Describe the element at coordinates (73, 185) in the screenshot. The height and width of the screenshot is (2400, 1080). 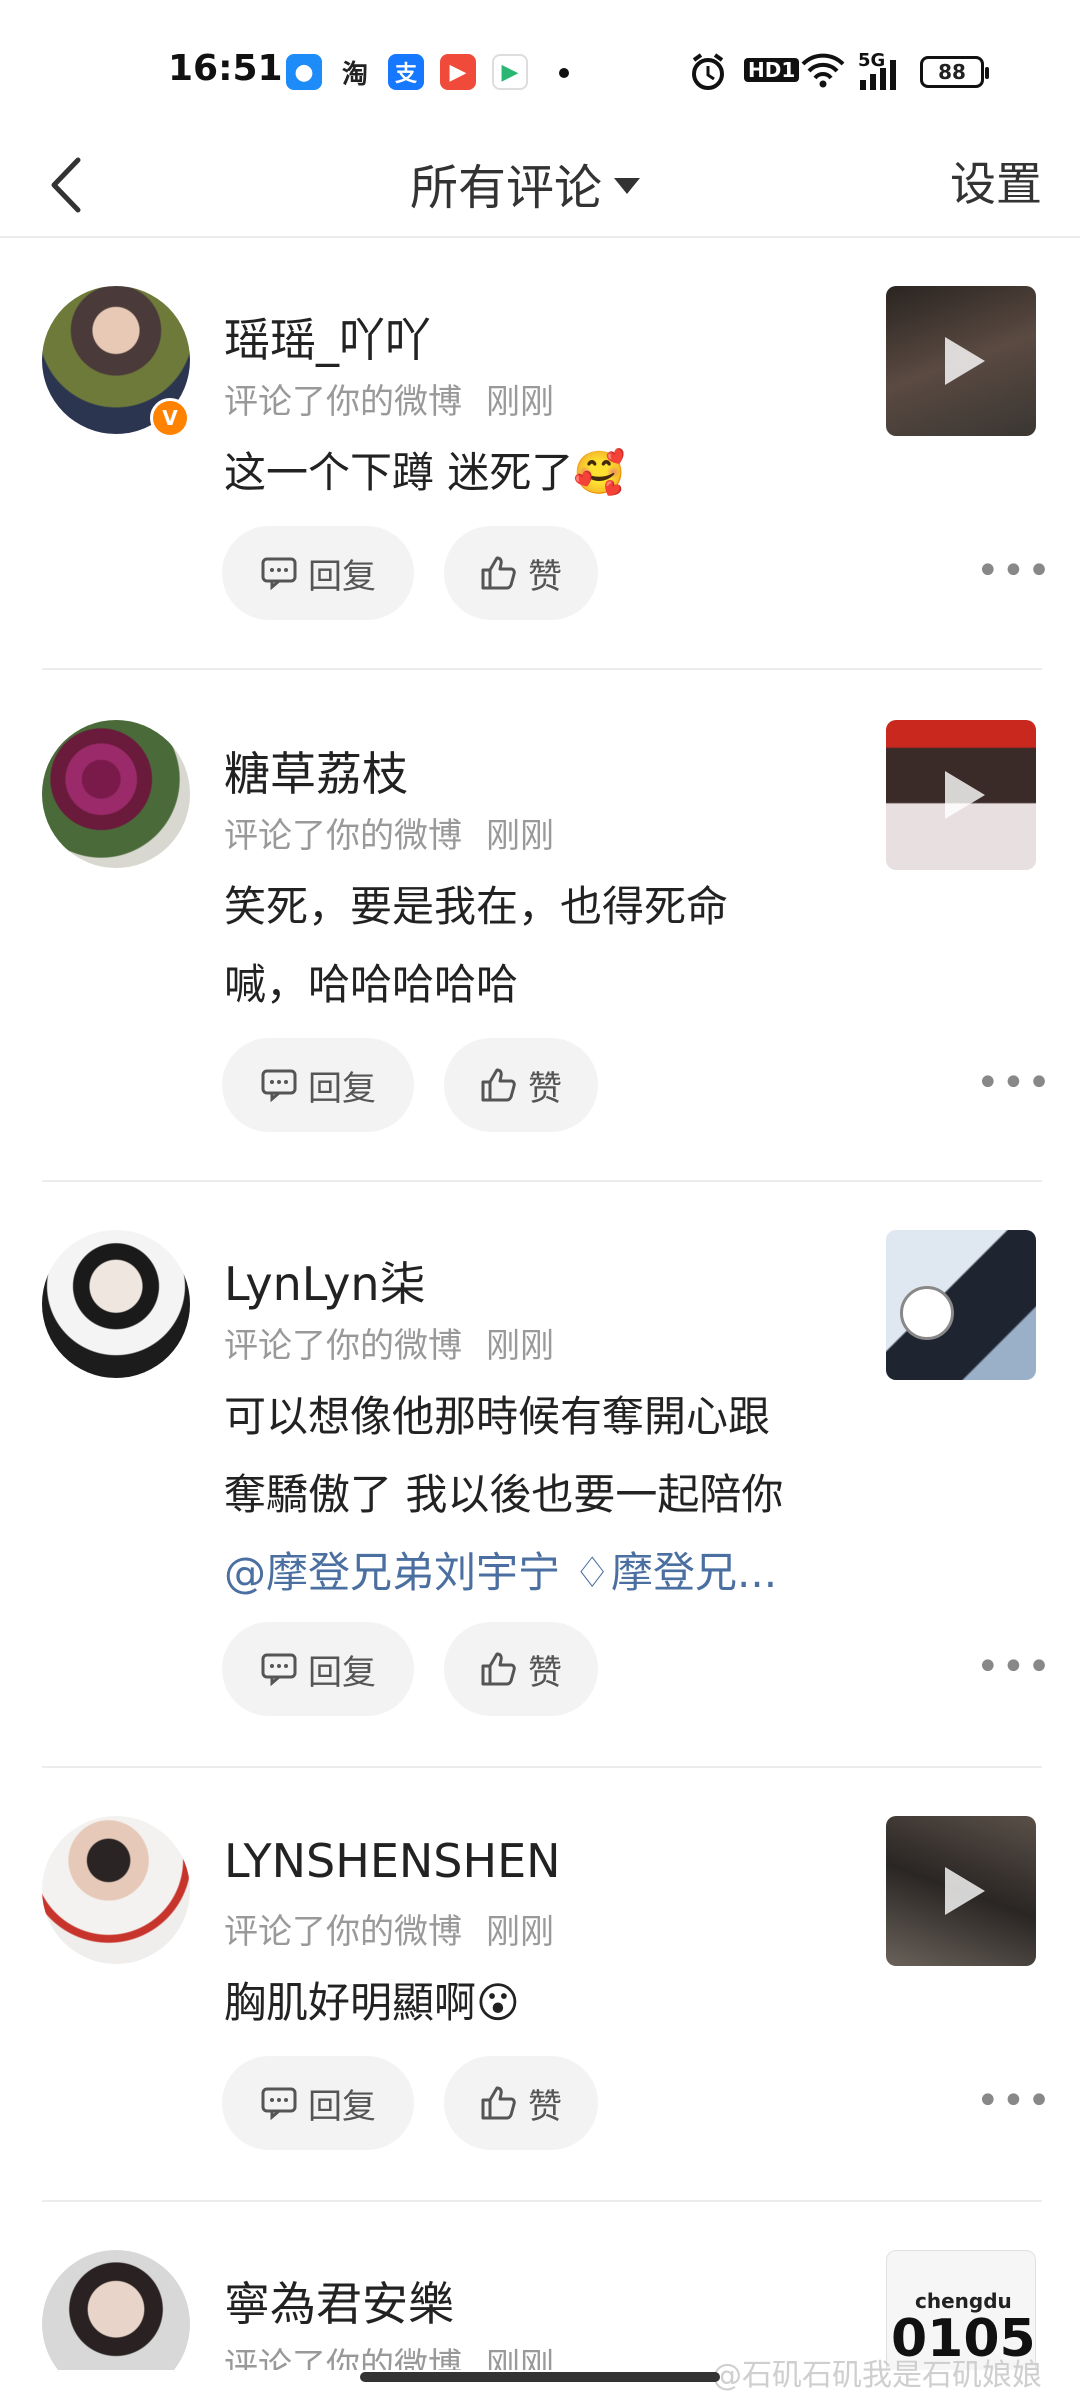
I see `back-arrow-icon` at that location.